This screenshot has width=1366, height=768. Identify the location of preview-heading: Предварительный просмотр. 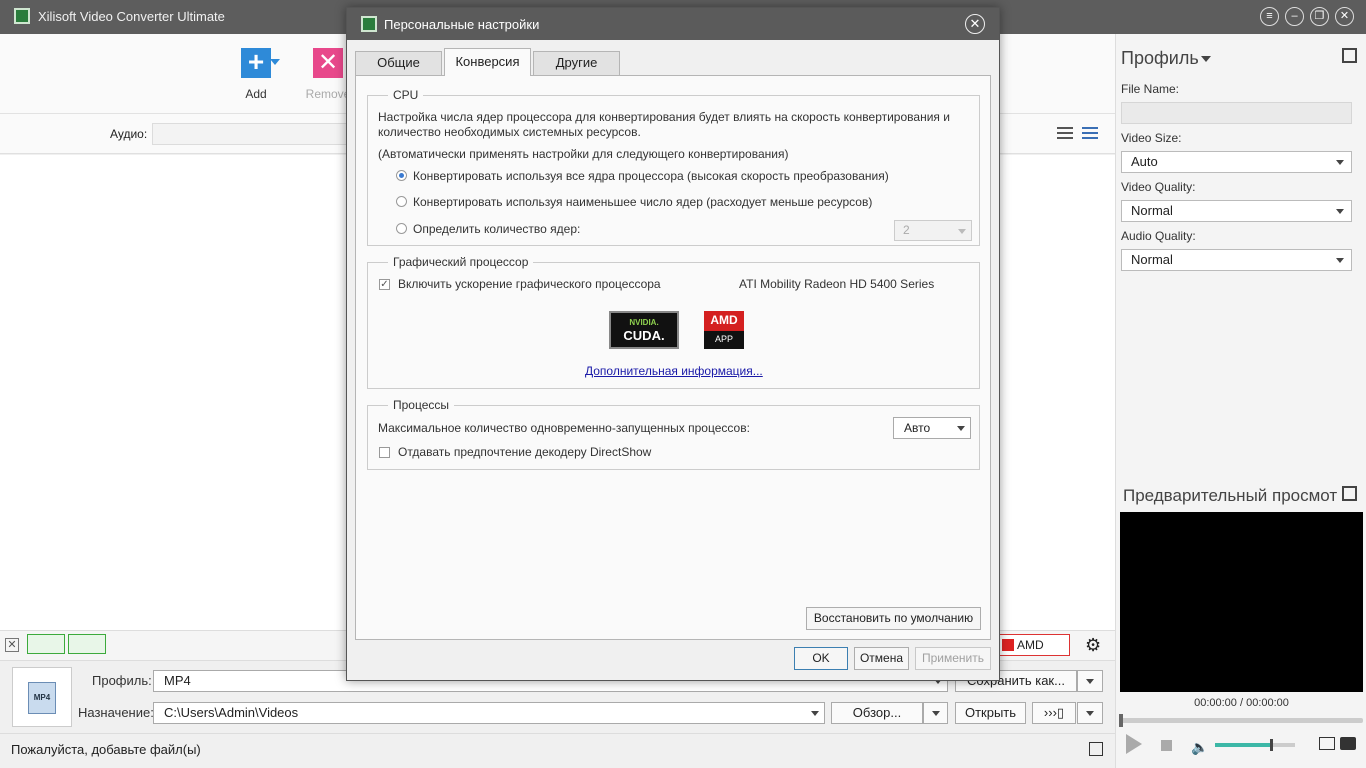
(1230, 495).